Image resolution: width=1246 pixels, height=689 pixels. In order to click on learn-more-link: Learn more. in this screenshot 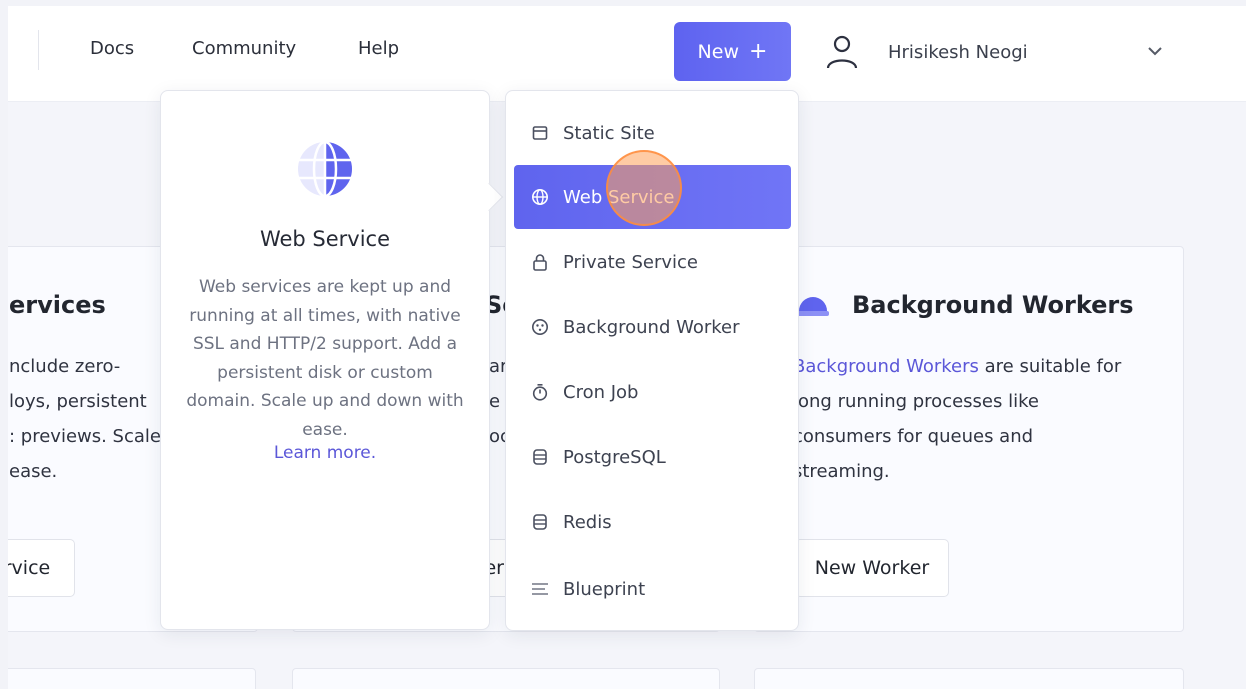, I will do `click(325, 453)`.